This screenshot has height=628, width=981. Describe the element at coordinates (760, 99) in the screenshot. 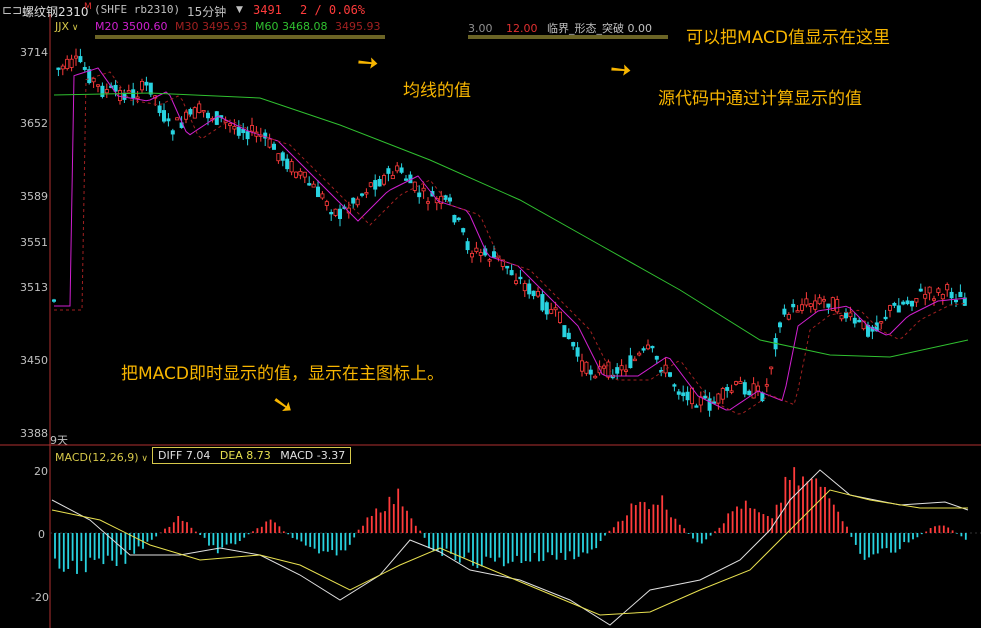

I see `annotation-source-value: 源代码中通过计算显示的值` at that location.